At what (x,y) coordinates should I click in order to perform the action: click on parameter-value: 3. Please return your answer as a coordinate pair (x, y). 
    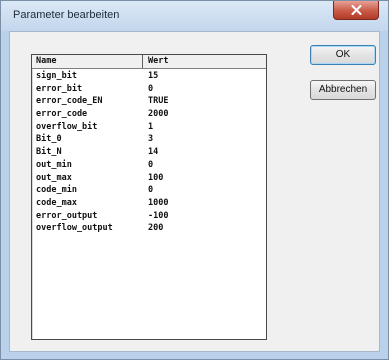
    Looking at the image, I should click on (150, 139).